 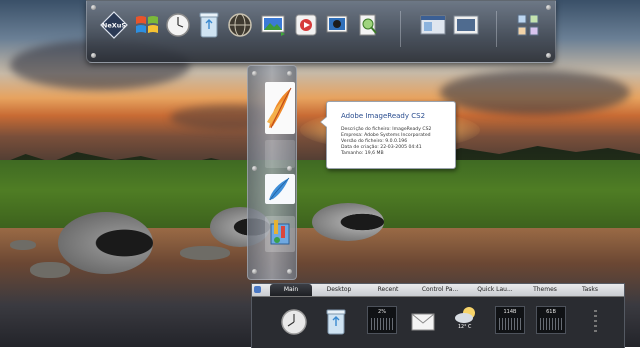 What do you see at coordinates (551, 312) in the screenshot?
I see `disk-meter-value: 61B` at bounding box center [551, 312].